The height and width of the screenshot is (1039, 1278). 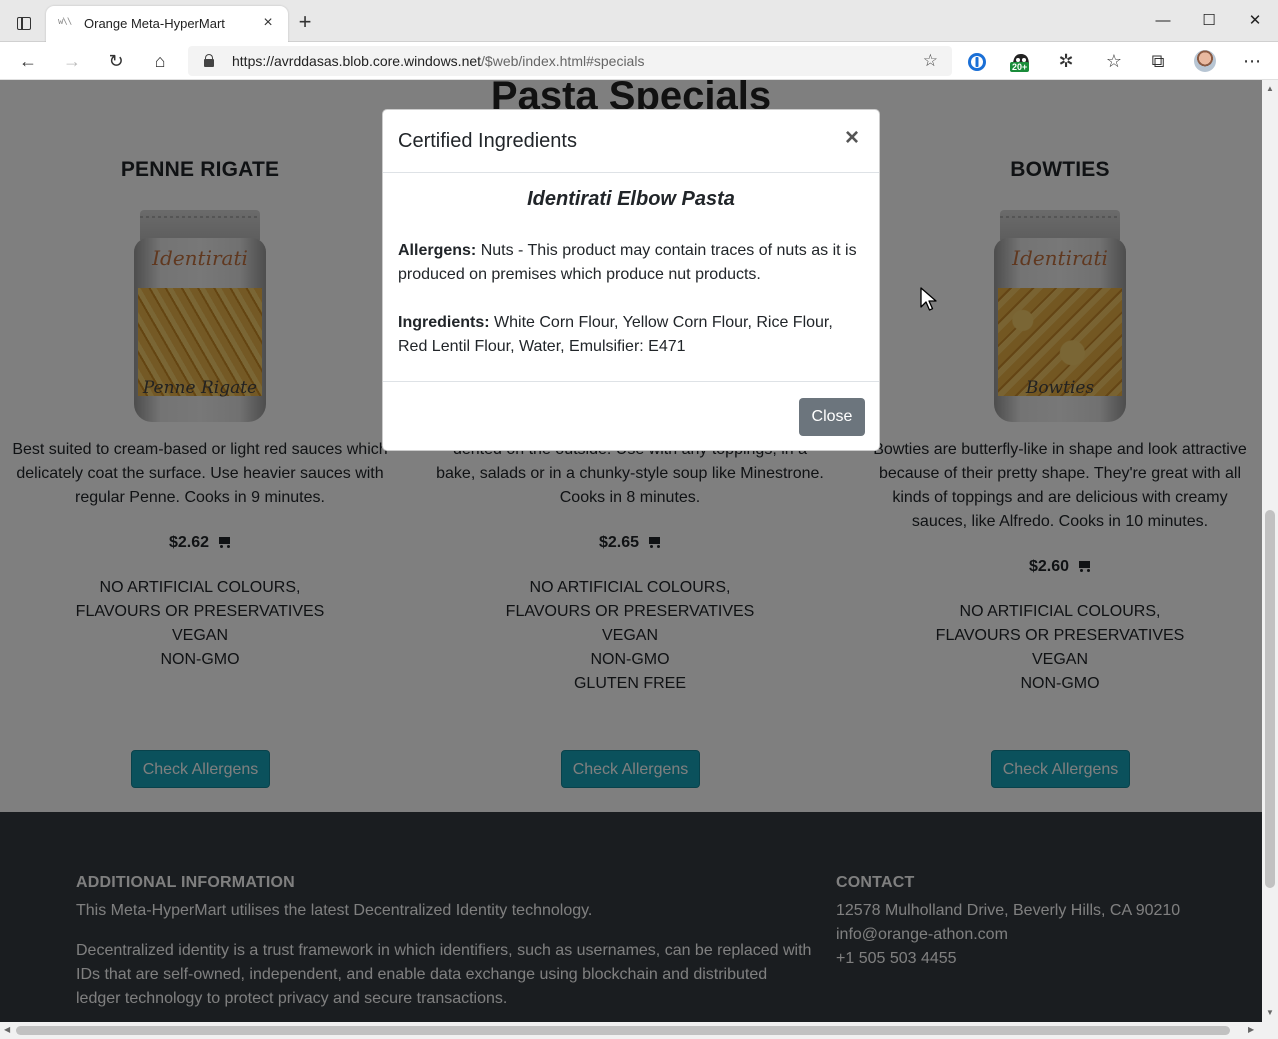 I want to click on window-close-icon: ✕, so click(x=1255, y=21).